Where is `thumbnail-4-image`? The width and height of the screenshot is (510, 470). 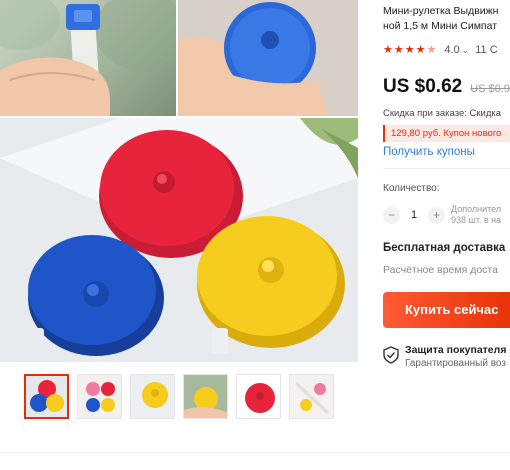
thumbnail-4-image is located at coordinates (205, 396).